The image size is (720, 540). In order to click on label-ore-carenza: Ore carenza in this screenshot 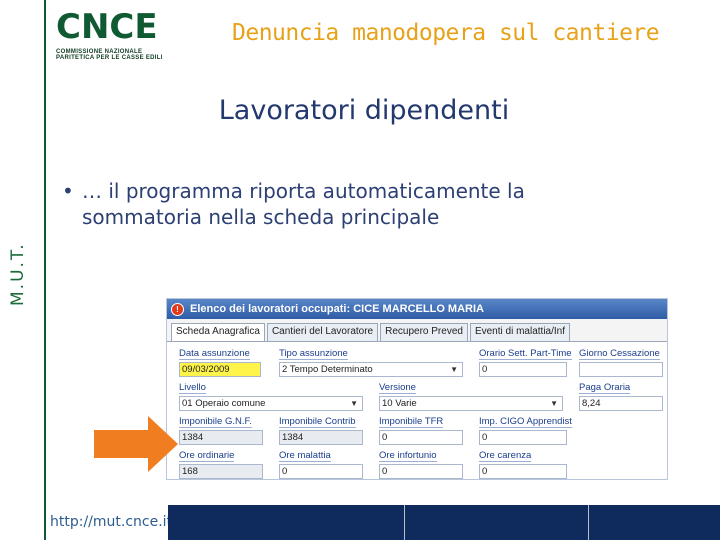, I will do `click(505, 456)`.